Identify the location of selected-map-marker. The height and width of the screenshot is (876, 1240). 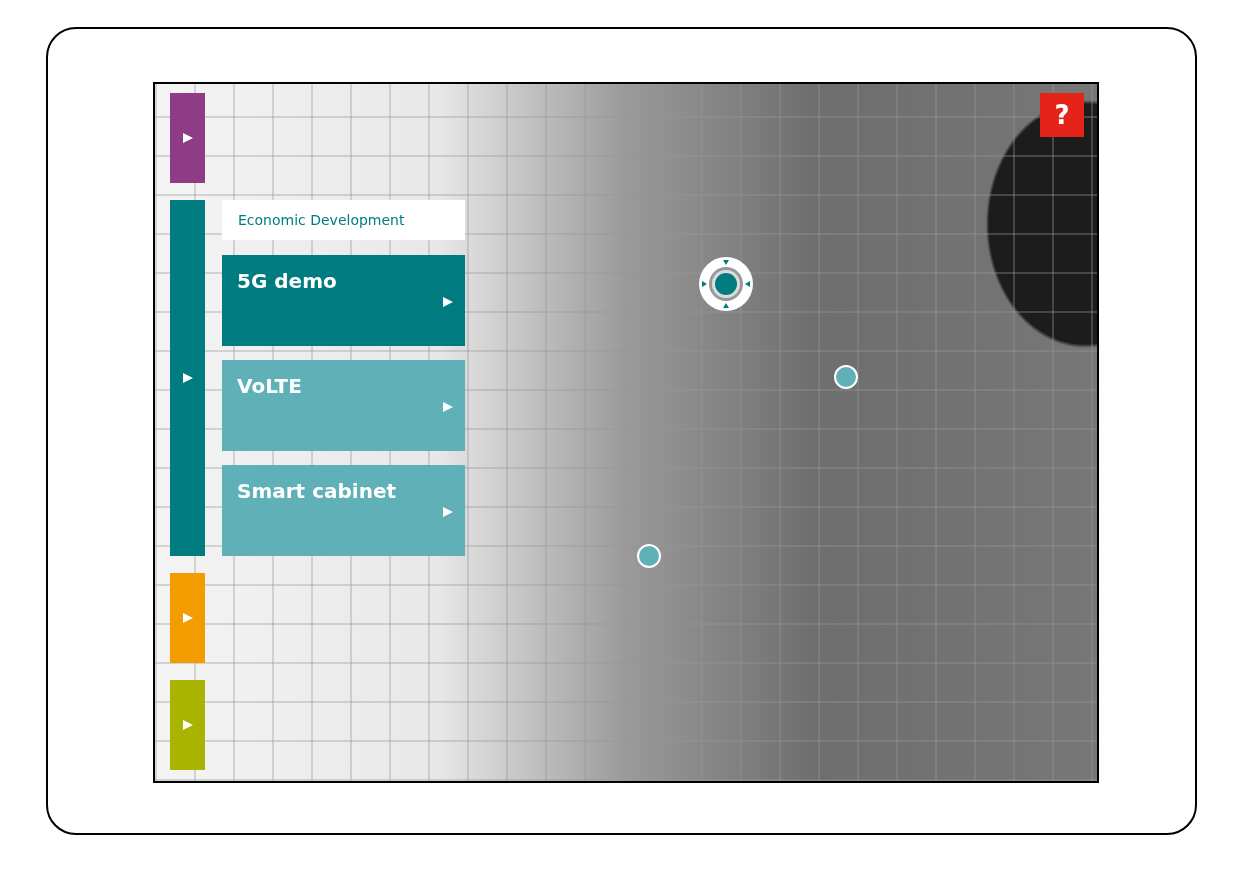
(726, 284).